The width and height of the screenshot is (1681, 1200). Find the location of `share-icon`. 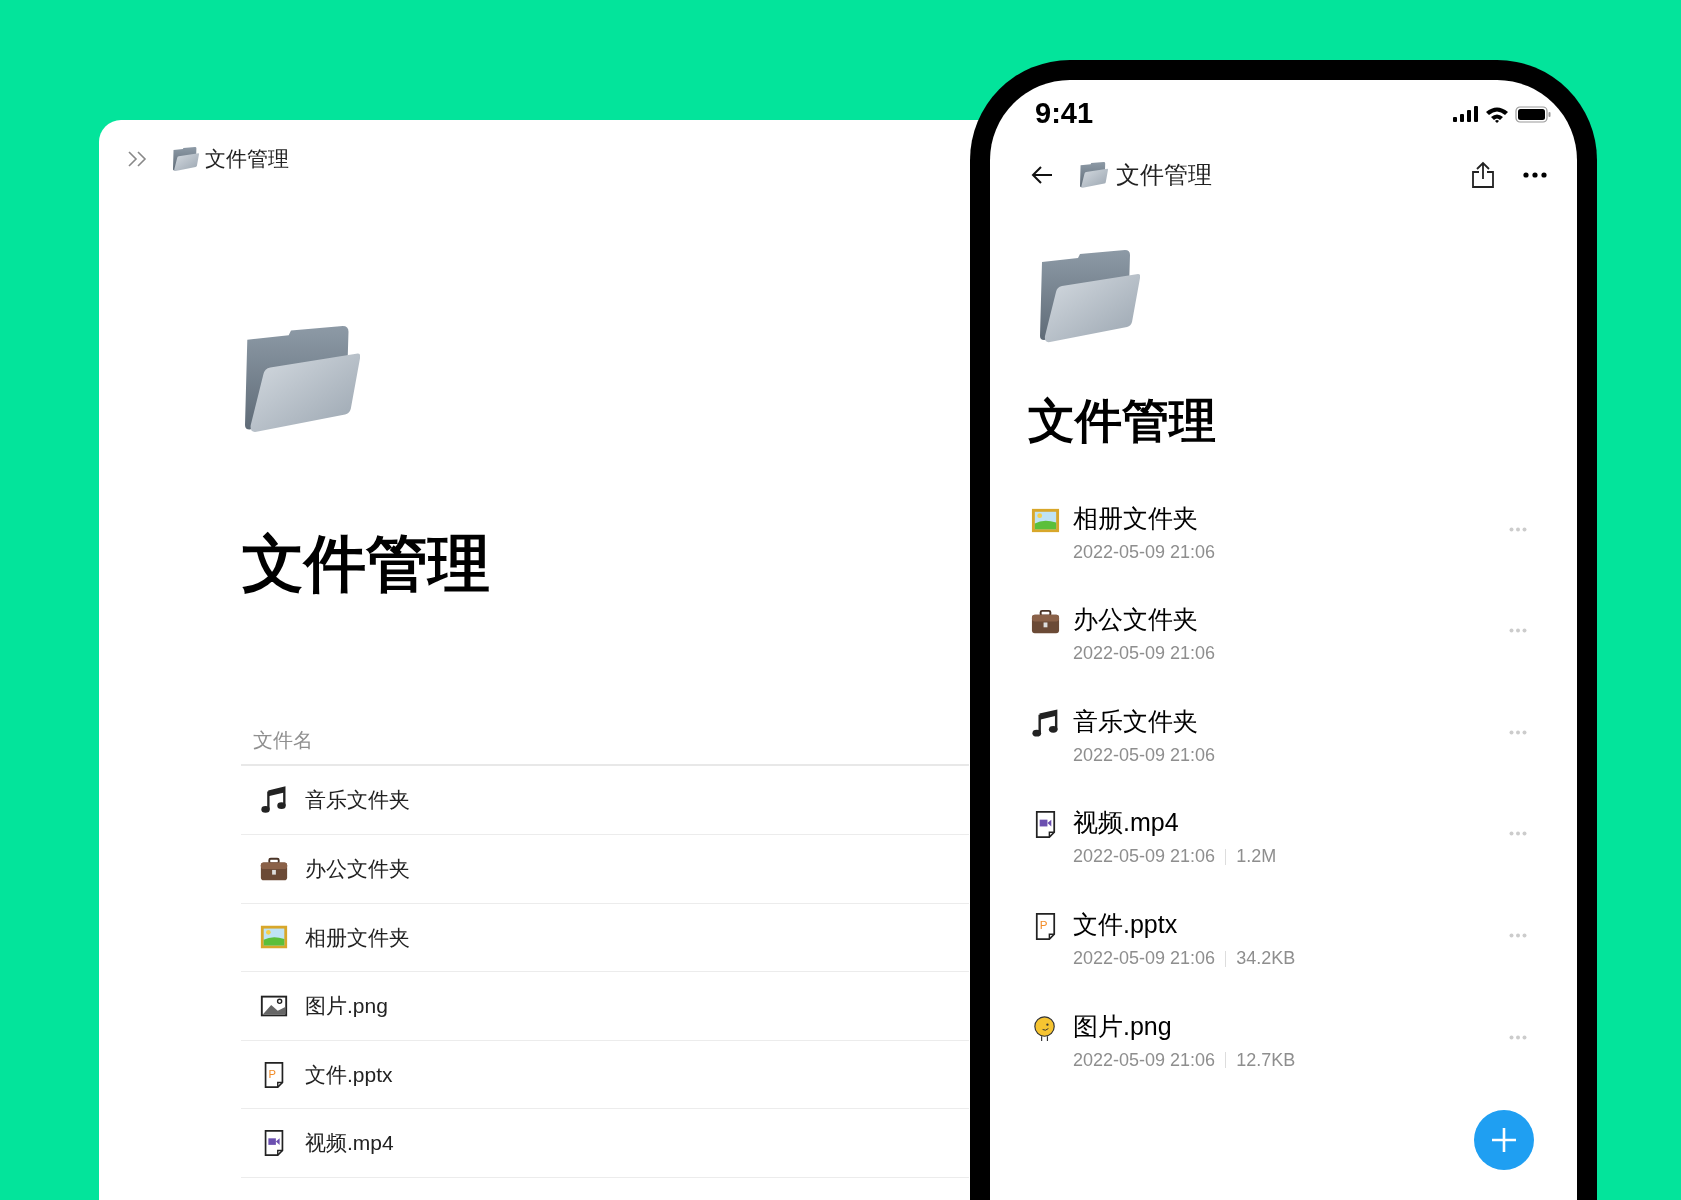

share-icon is located at coordinates (1483, 175).